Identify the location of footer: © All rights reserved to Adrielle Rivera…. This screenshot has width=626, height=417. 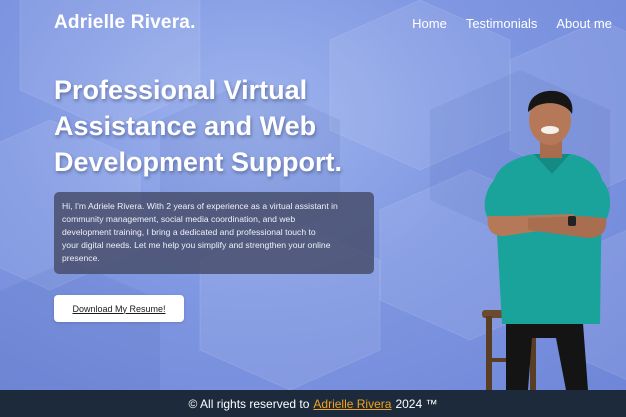
(313, 403).